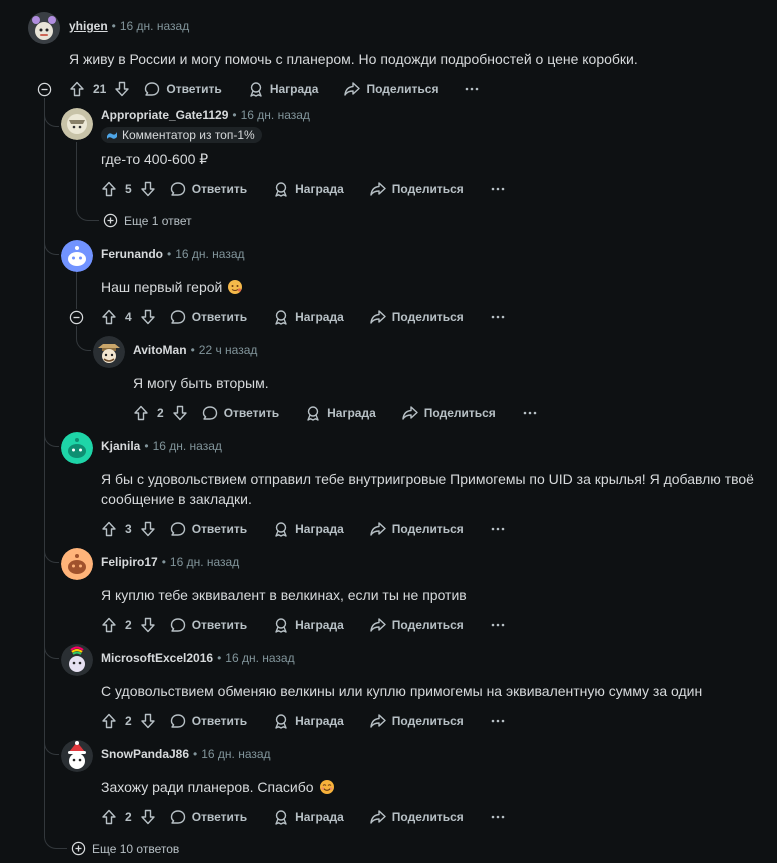  Describe the element at coordinates (147, 220) in the screenshot. I see `more-replies-link: Еще 1 ответ` at that location.